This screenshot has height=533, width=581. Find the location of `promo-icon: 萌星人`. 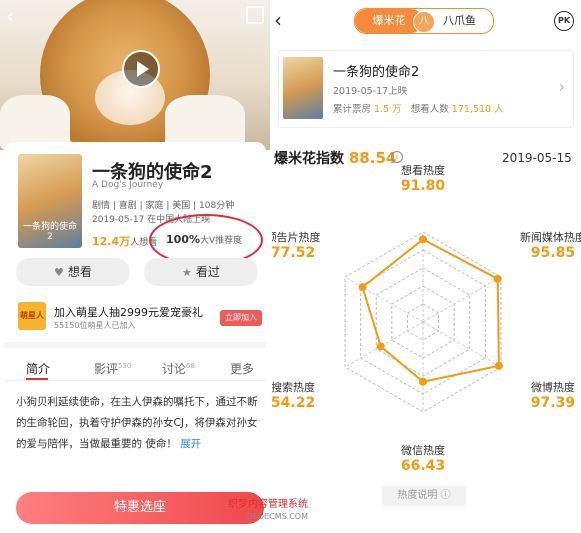

promo-icon: 萌星人 is located at coordinates (32, 316).